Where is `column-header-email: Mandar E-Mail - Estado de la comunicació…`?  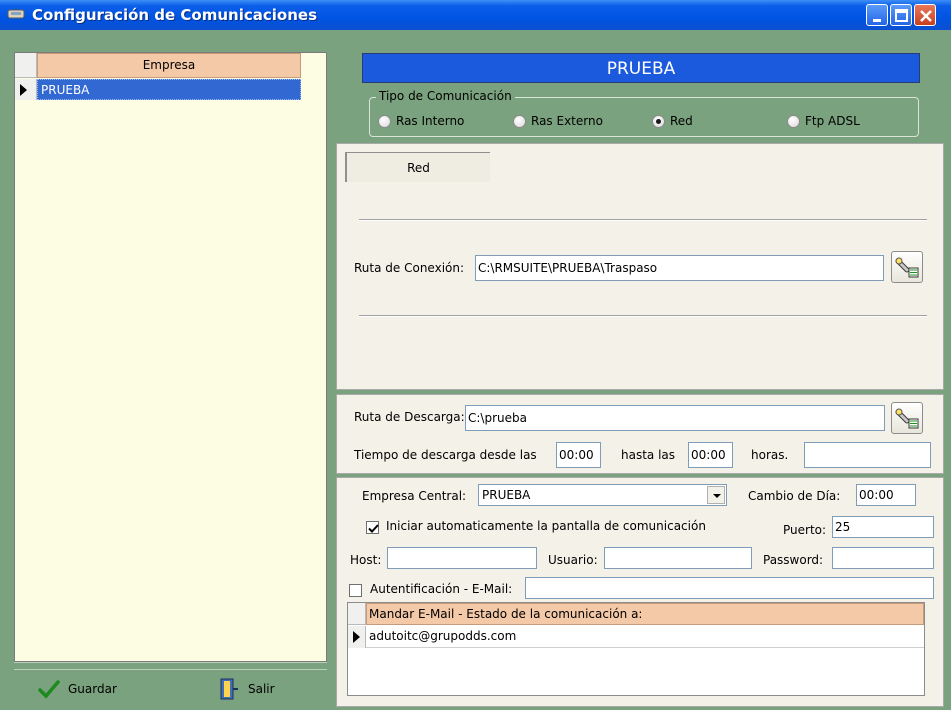 column-header-email: Mandar E-Mail - Estado de la comunicació… is located at coordinates (645, 614).